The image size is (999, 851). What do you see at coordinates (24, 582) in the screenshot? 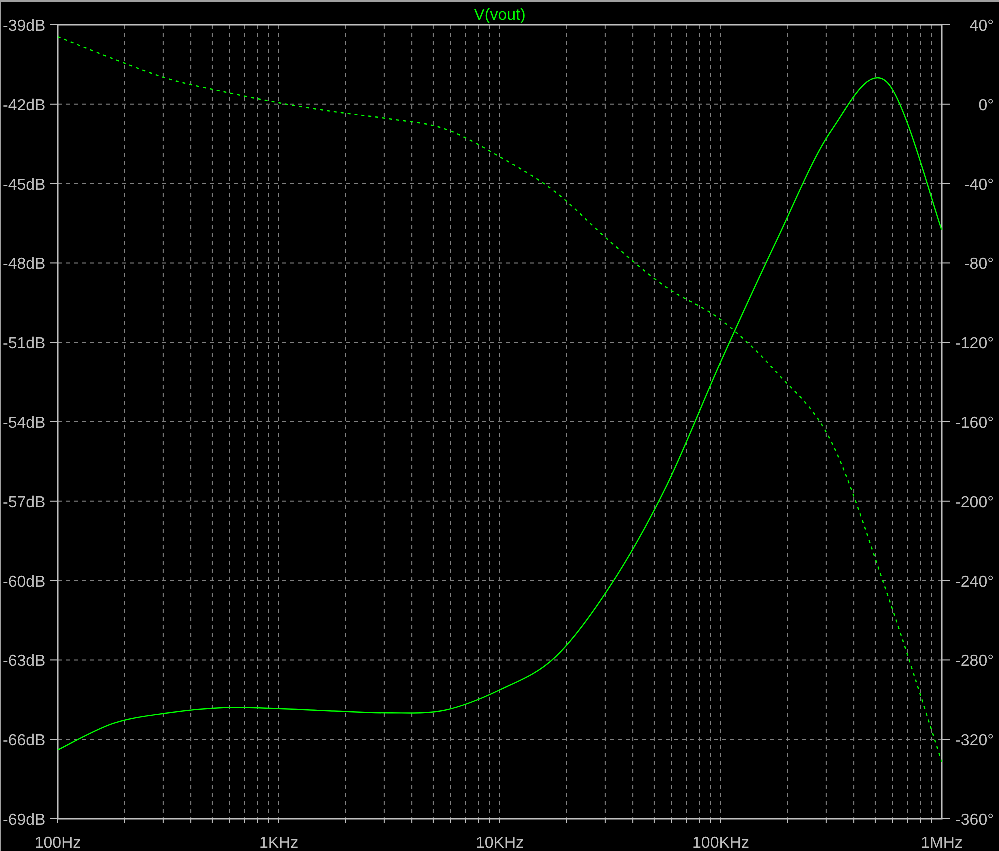
I see `y-tick-label: -60dB` at bounding box center [24, 582].